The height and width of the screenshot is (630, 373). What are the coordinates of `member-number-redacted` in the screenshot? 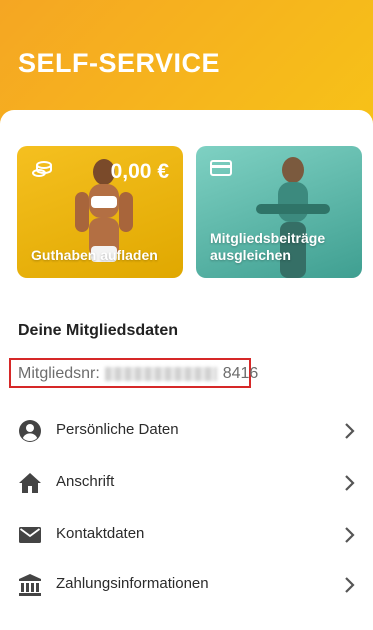 It's located at (161, 373).